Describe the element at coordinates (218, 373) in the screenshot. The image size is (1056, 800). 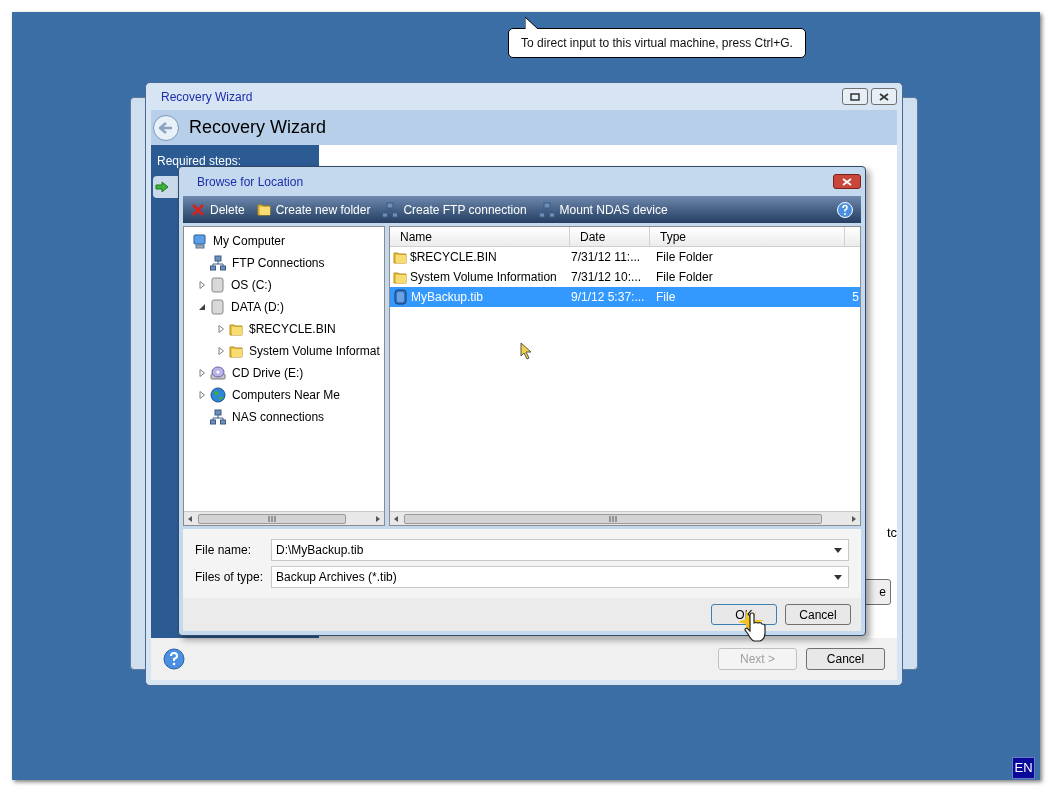
I see `cd-drive-icon` at that location.